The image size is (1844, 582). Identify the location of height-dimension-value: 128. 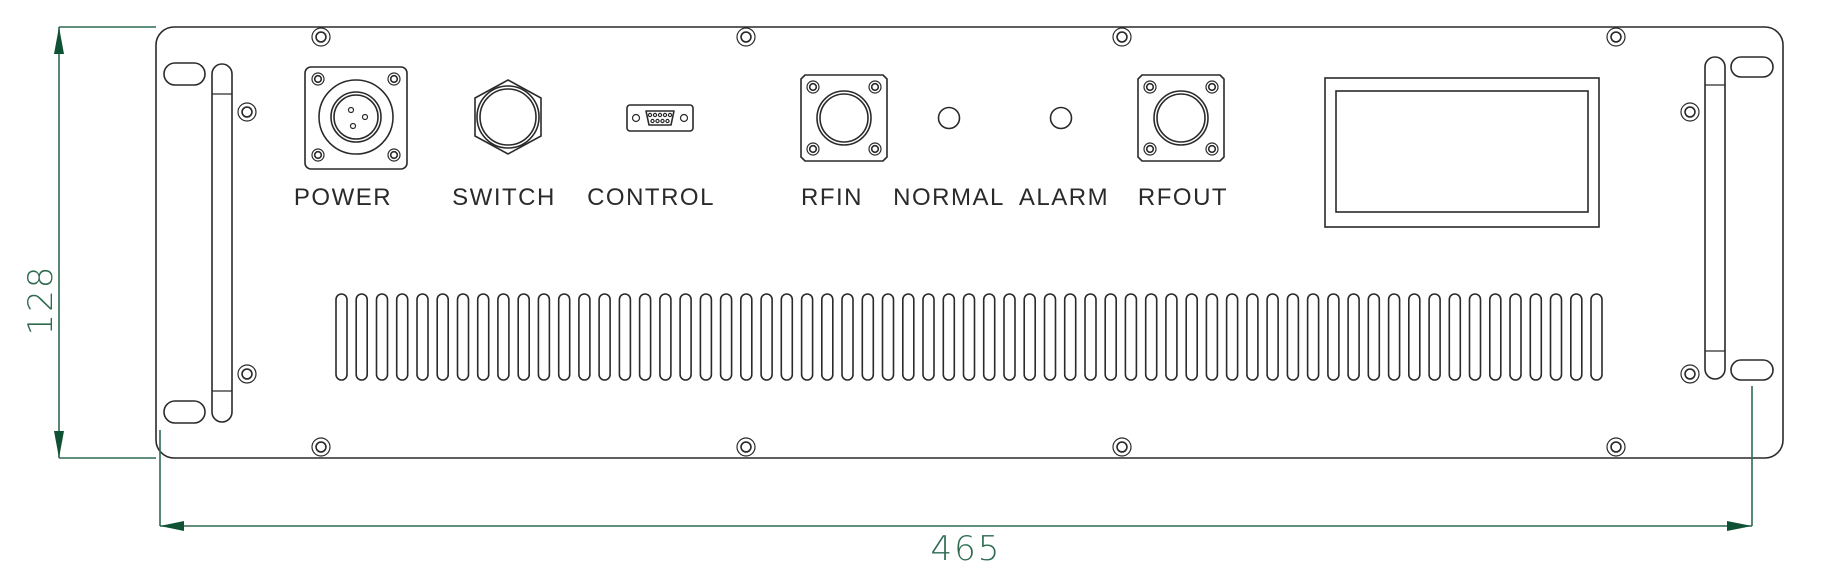
(41, 300).